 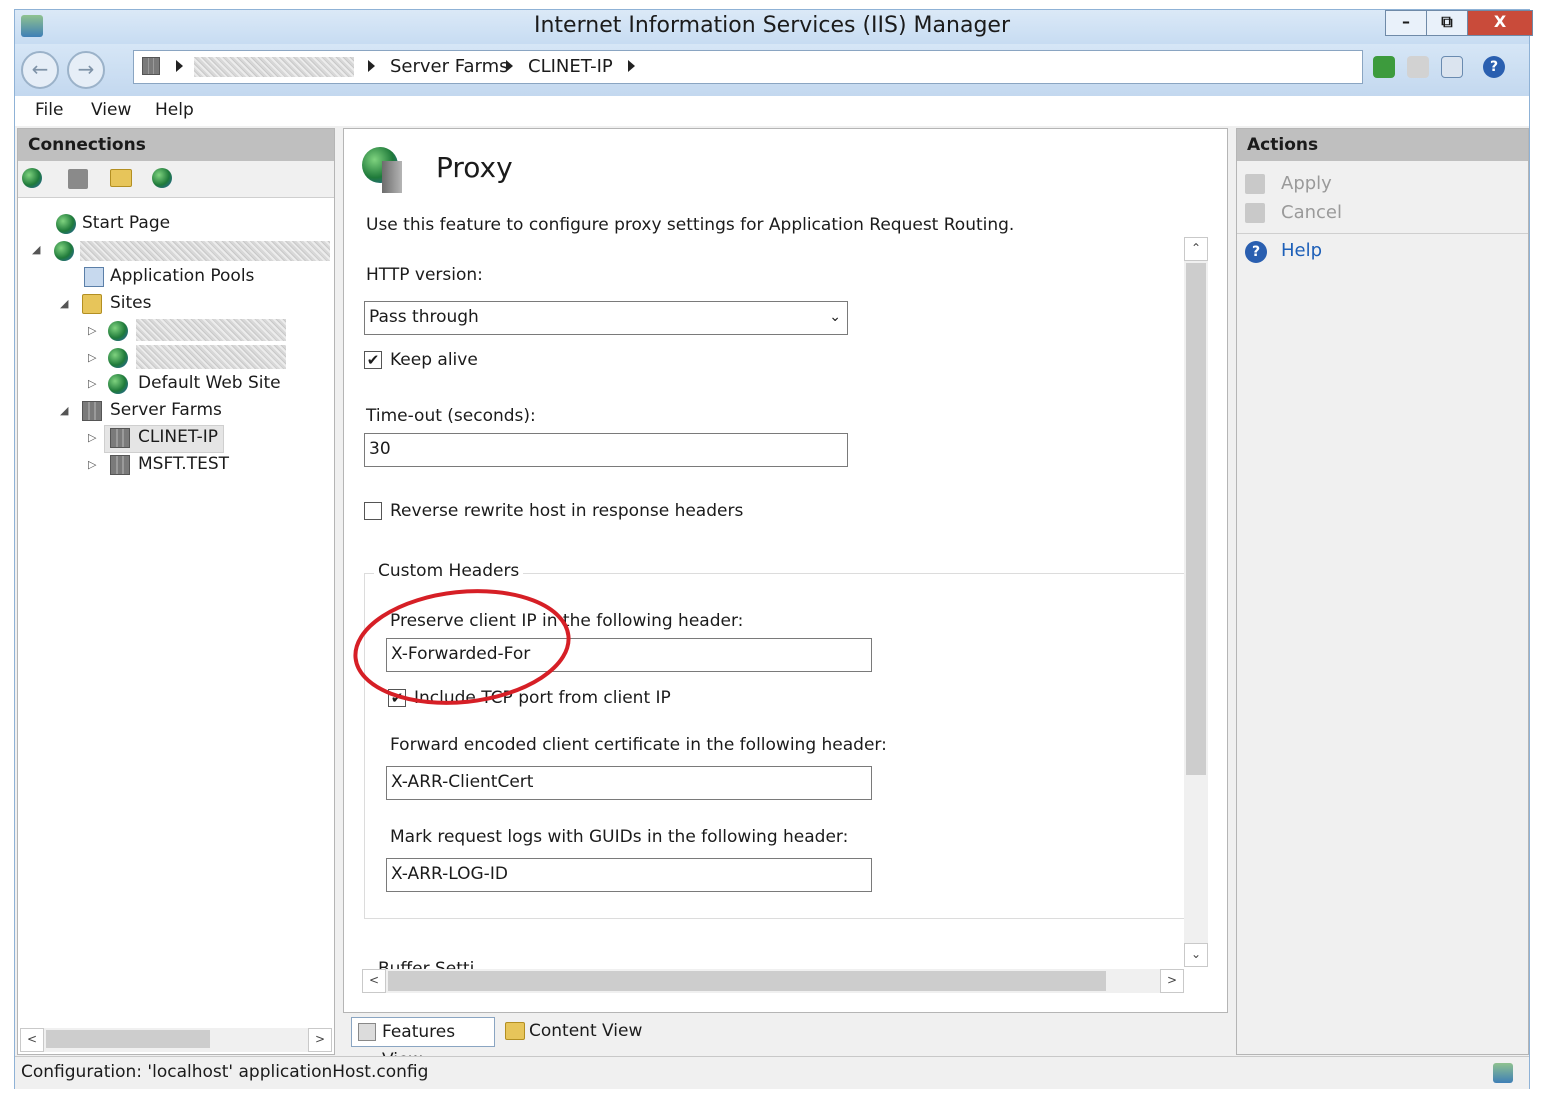 What do you see at coordinates (426, 964) in the screenshot?
I see `buffer-settings-title: Buffer Setti` at bounding box center [426, 964].